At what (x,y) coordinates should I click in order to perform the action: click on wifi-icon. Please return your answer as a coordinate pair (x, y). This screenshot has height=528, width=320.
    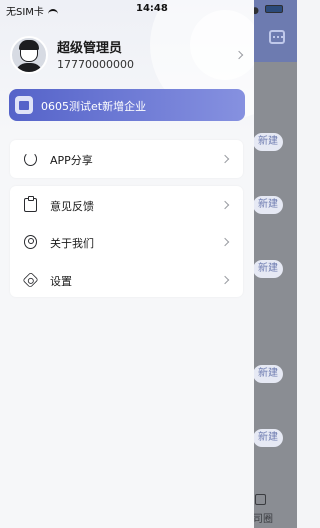
    Looking at the image, I should click on (52, 12).